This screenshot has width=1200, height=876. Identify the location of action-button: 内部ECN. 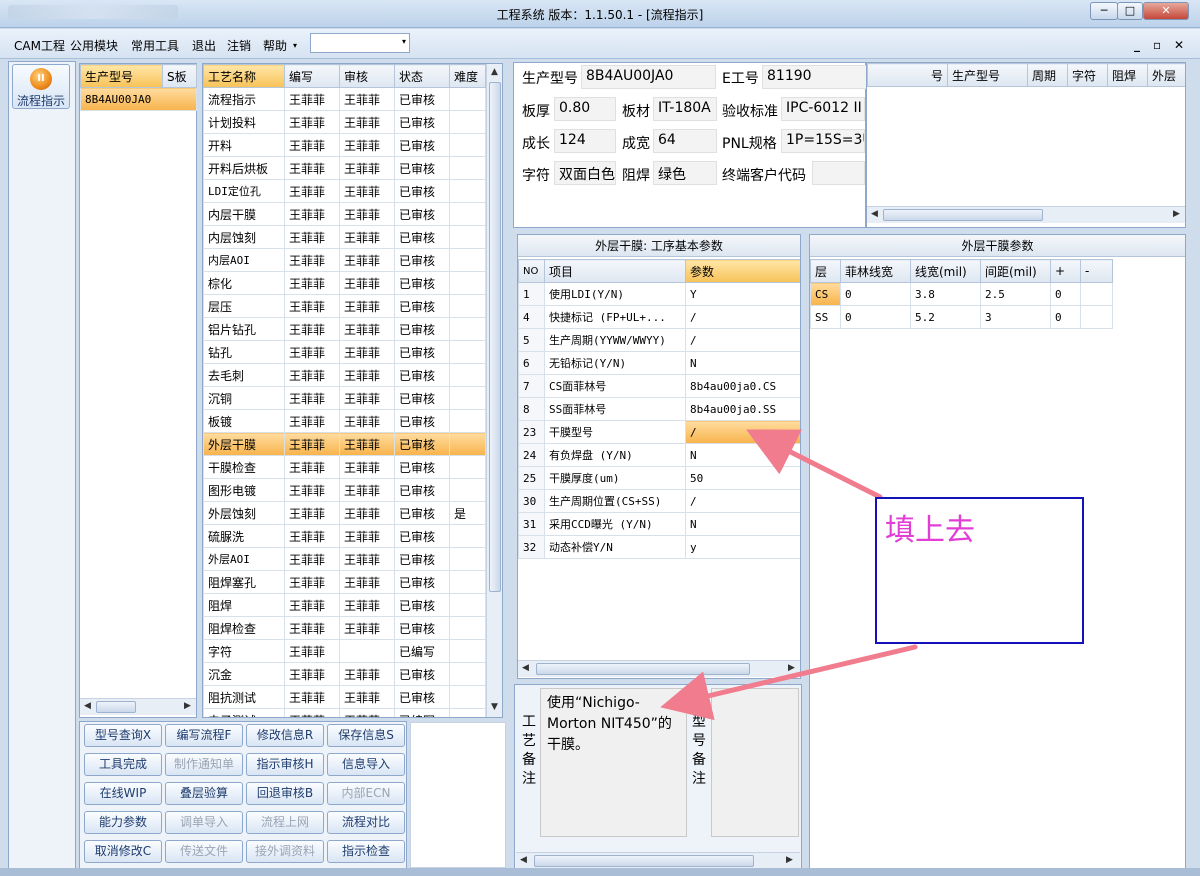
(366, 793).